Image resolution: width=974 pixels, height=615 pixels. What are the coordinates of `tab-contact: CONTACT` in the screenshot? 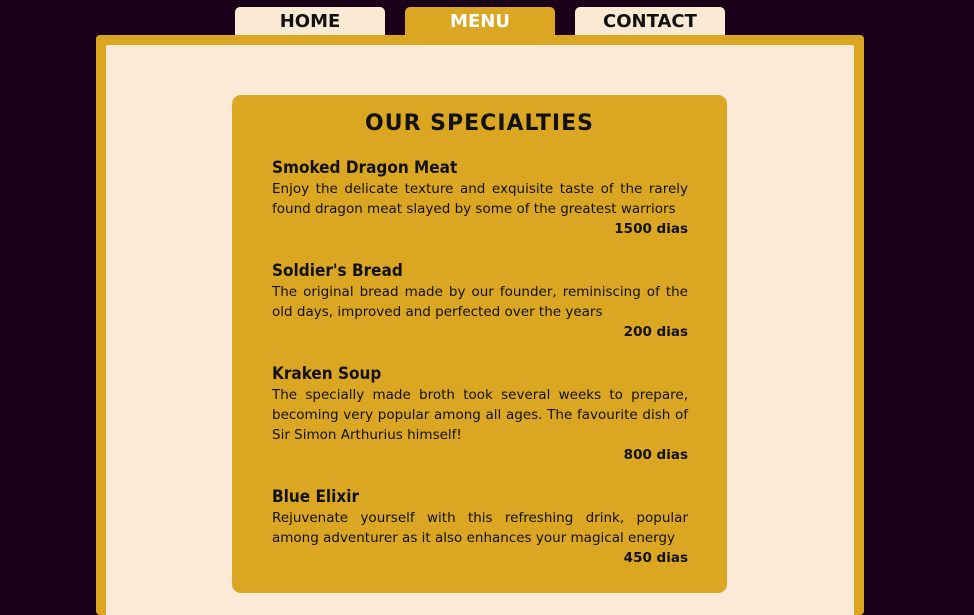 It's located at (650, 22).